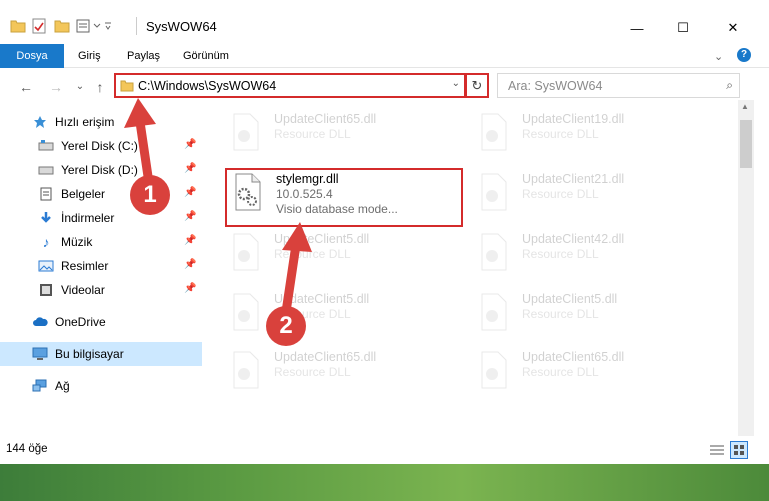 Image resolution: width=769 pixels, height=501 pixels. What do you see at coordinates (218, 207) in the screenshot?
I see `annotation-overlay` at bounding box center [218, 207].